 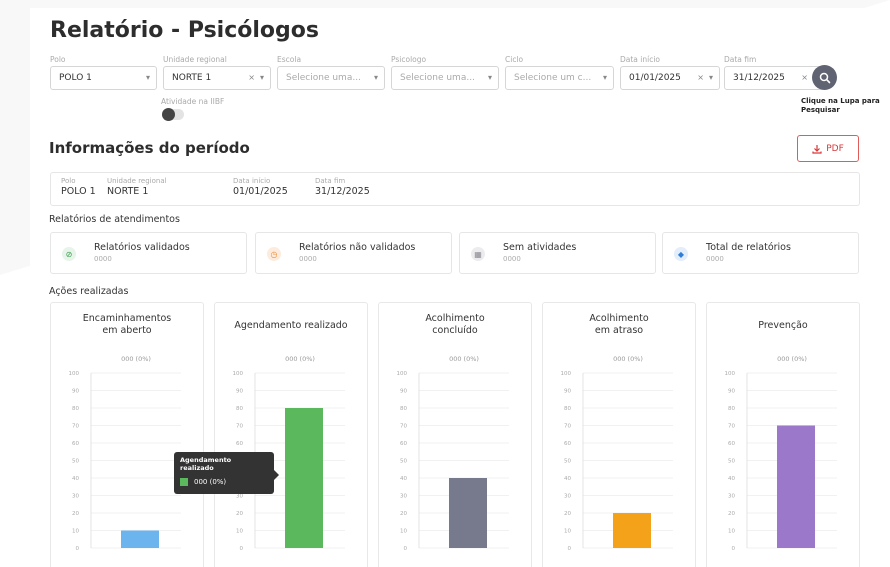 What do you see at coordinates (840, 105) in the screenshot?
I see `search-hint: Clique na Lupa para Pesquisar` at bounding box center [840, 105].